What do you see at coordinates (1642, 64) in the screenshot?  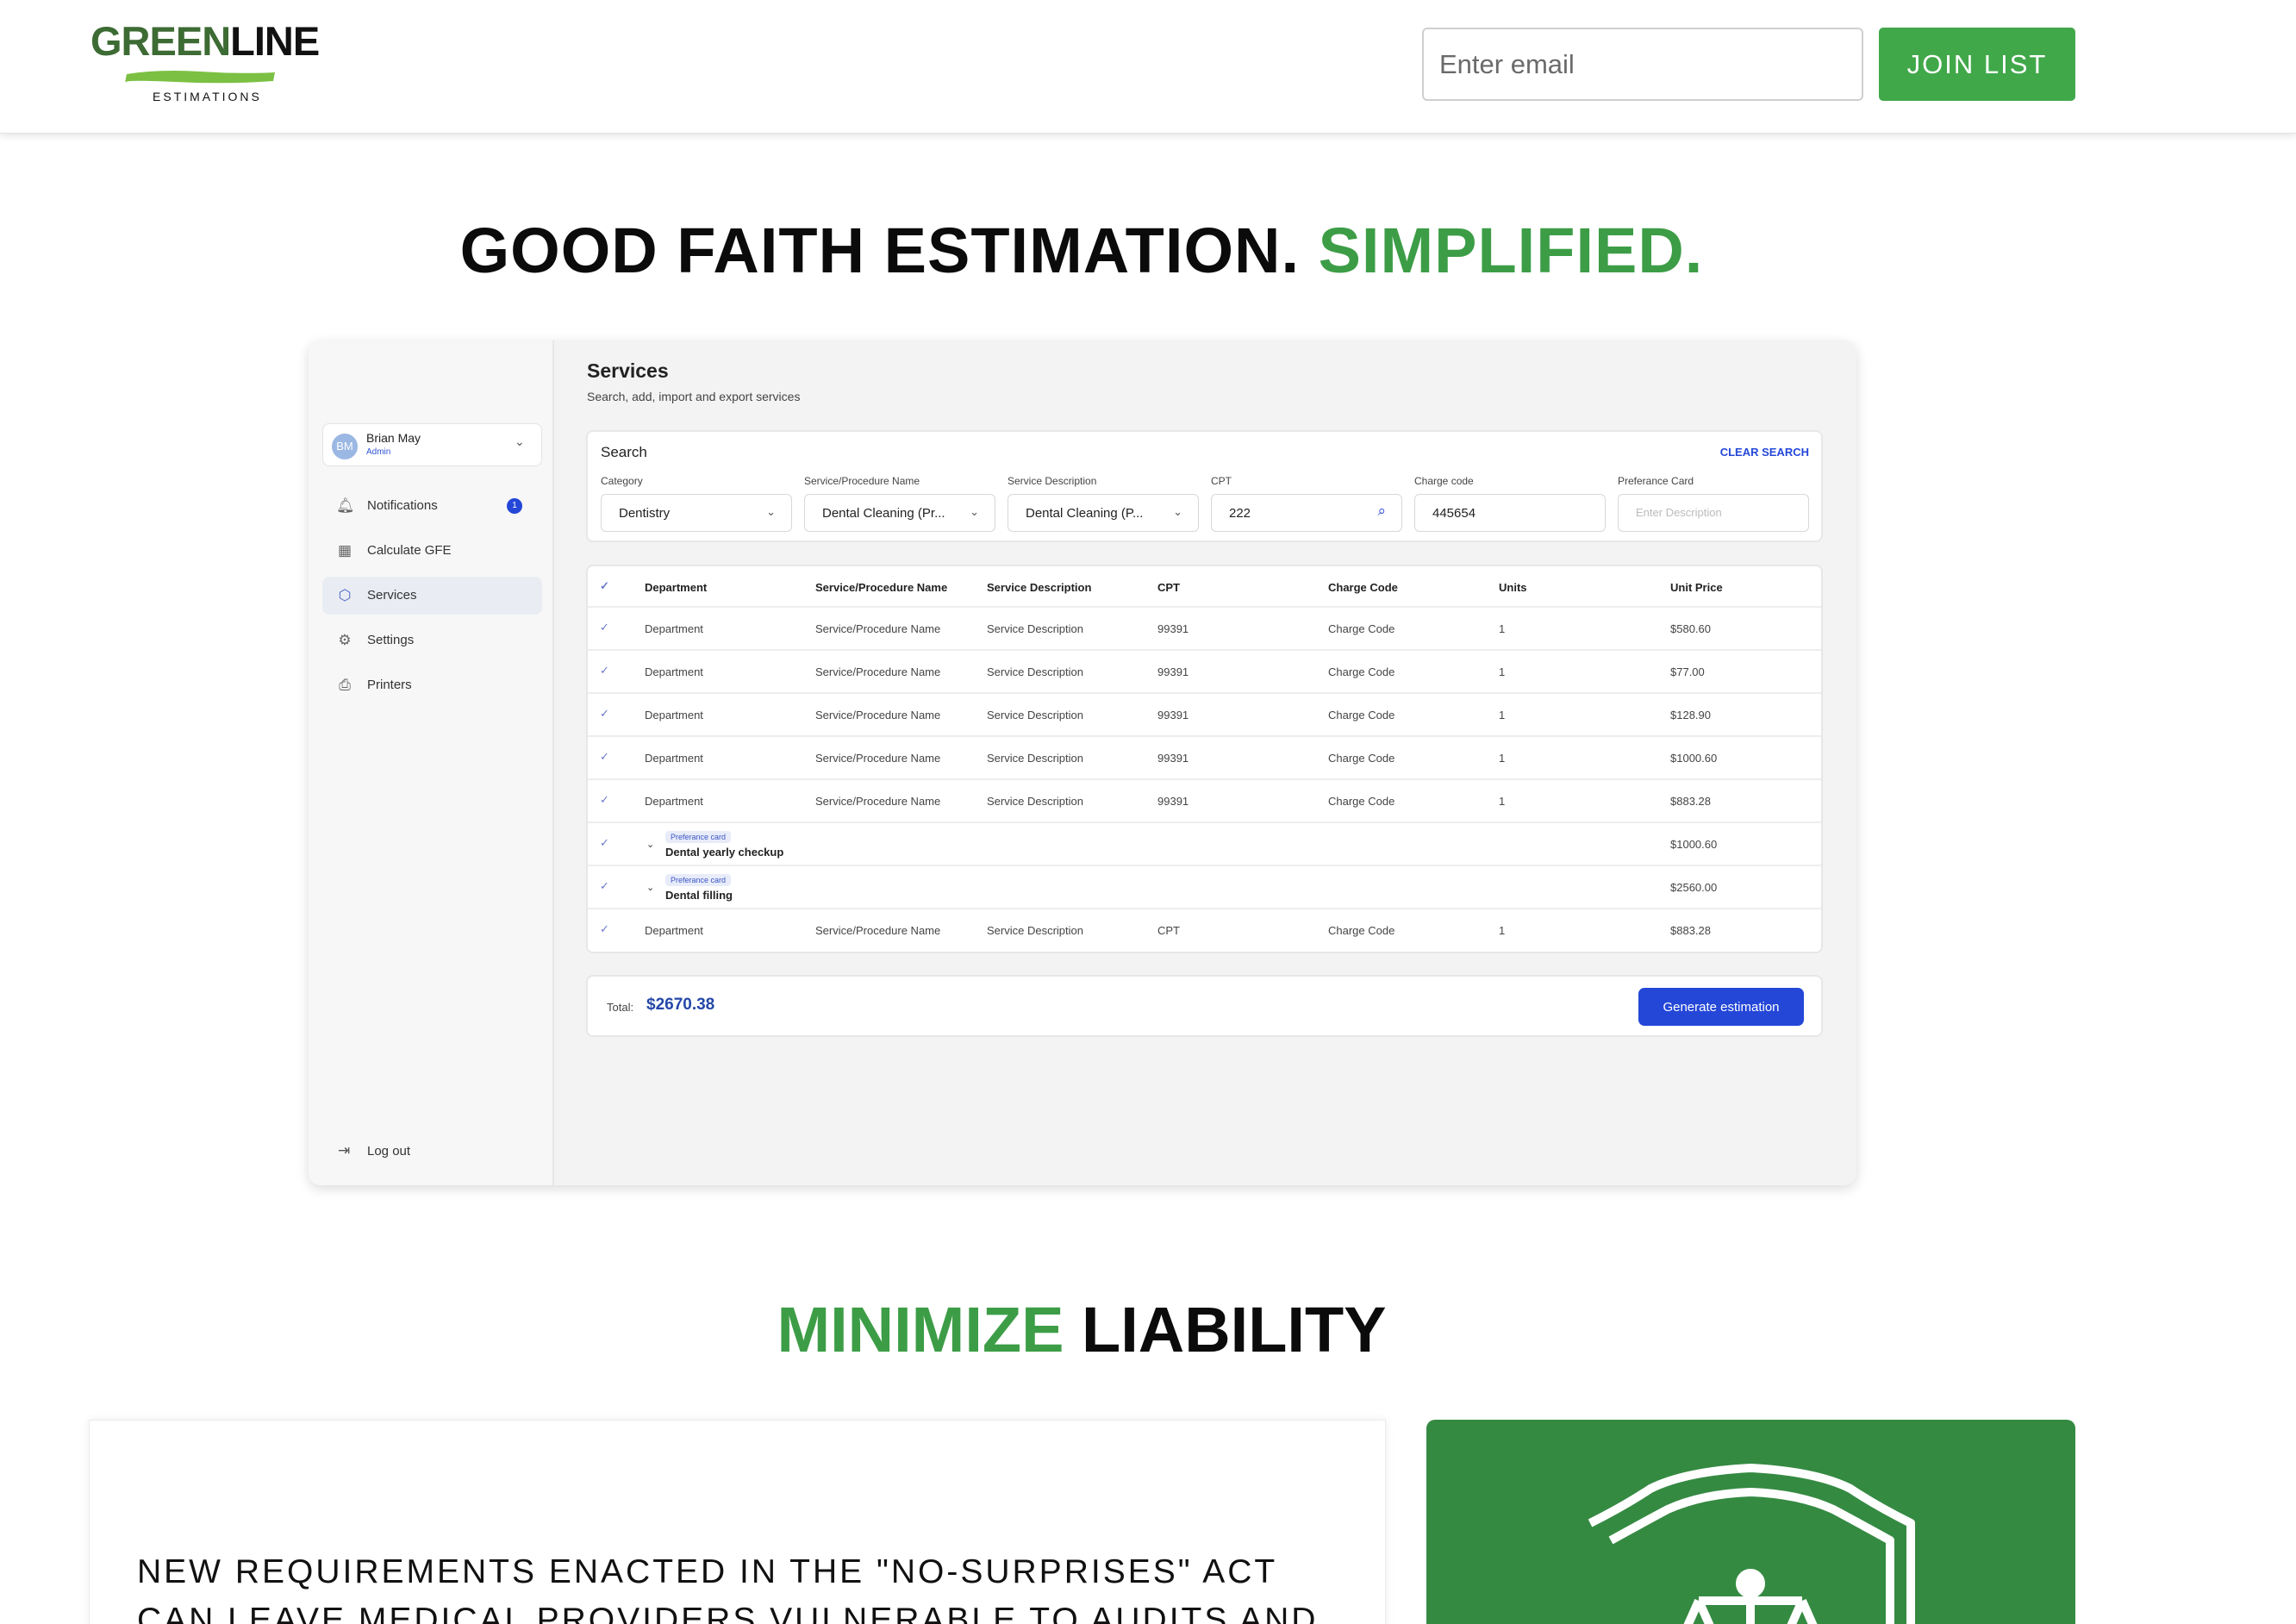 I see `email-input` at bounding box center [1642, 64].